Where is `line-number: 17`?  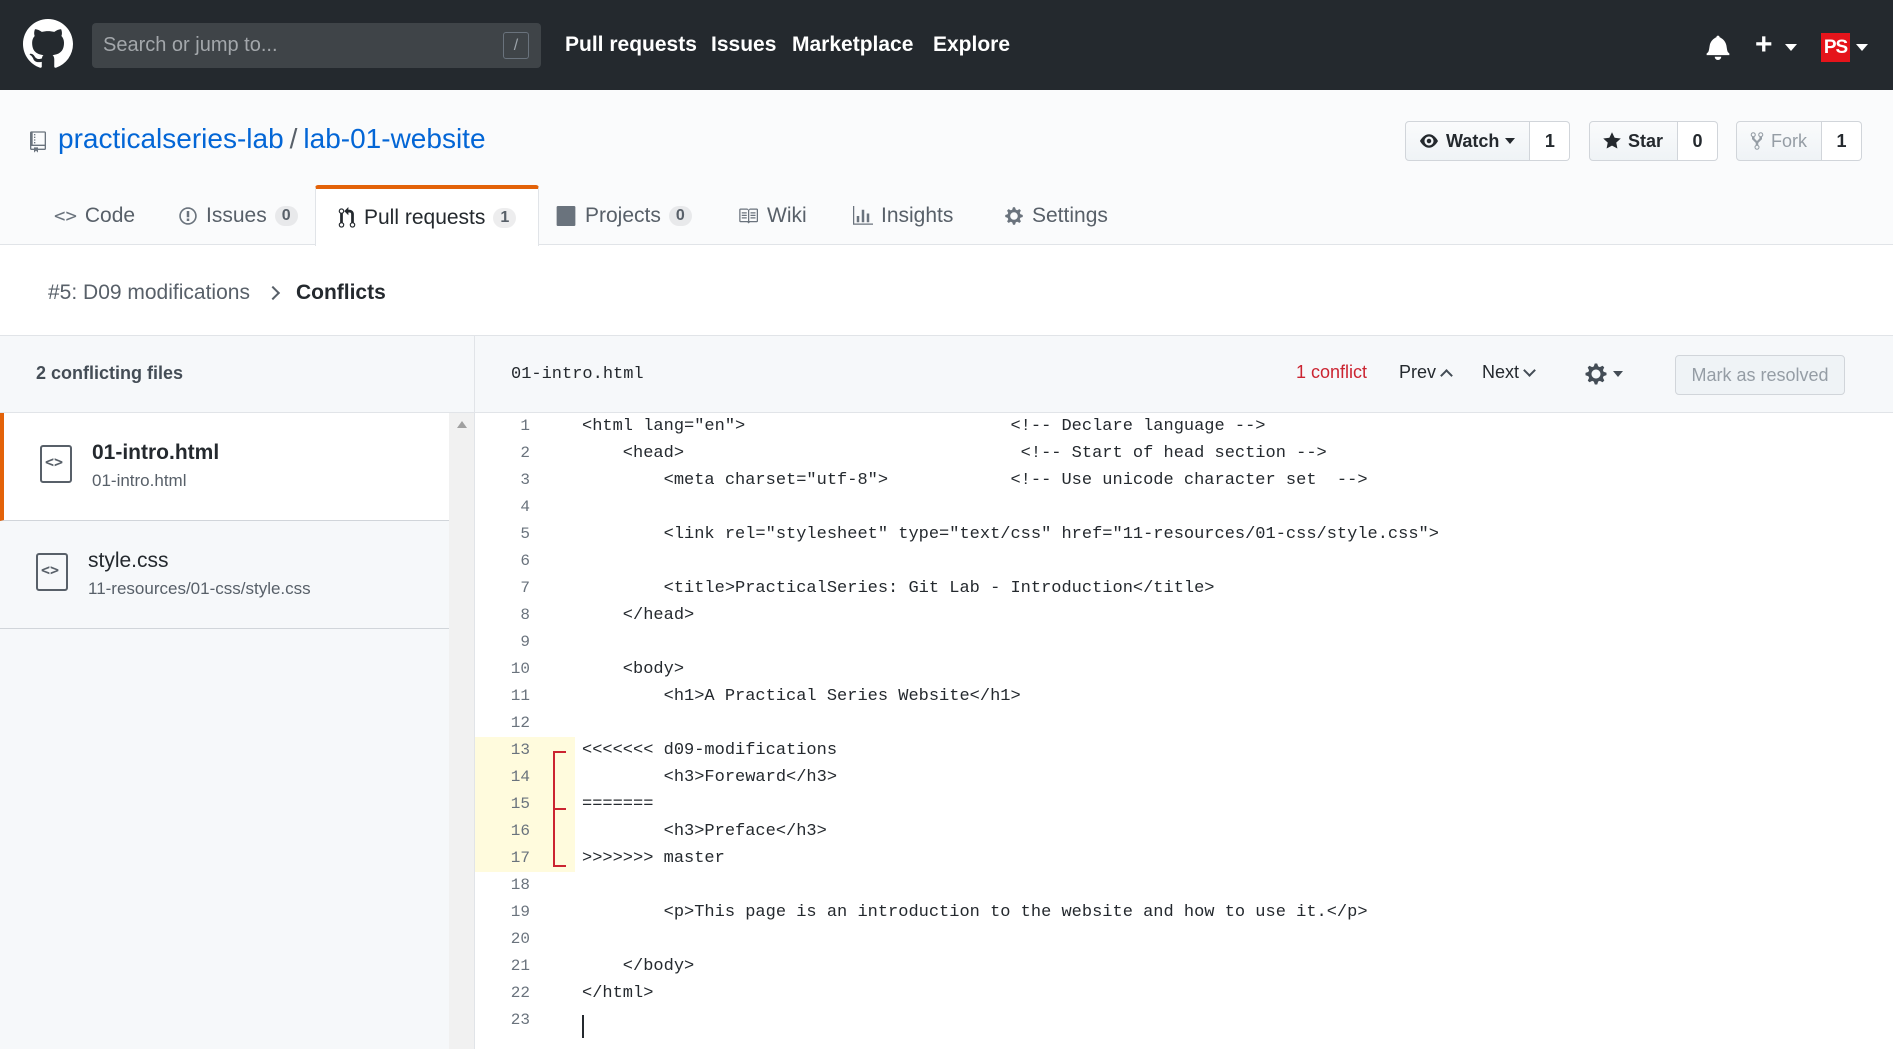
line-number: 17 is located at coordinates (525, 858).